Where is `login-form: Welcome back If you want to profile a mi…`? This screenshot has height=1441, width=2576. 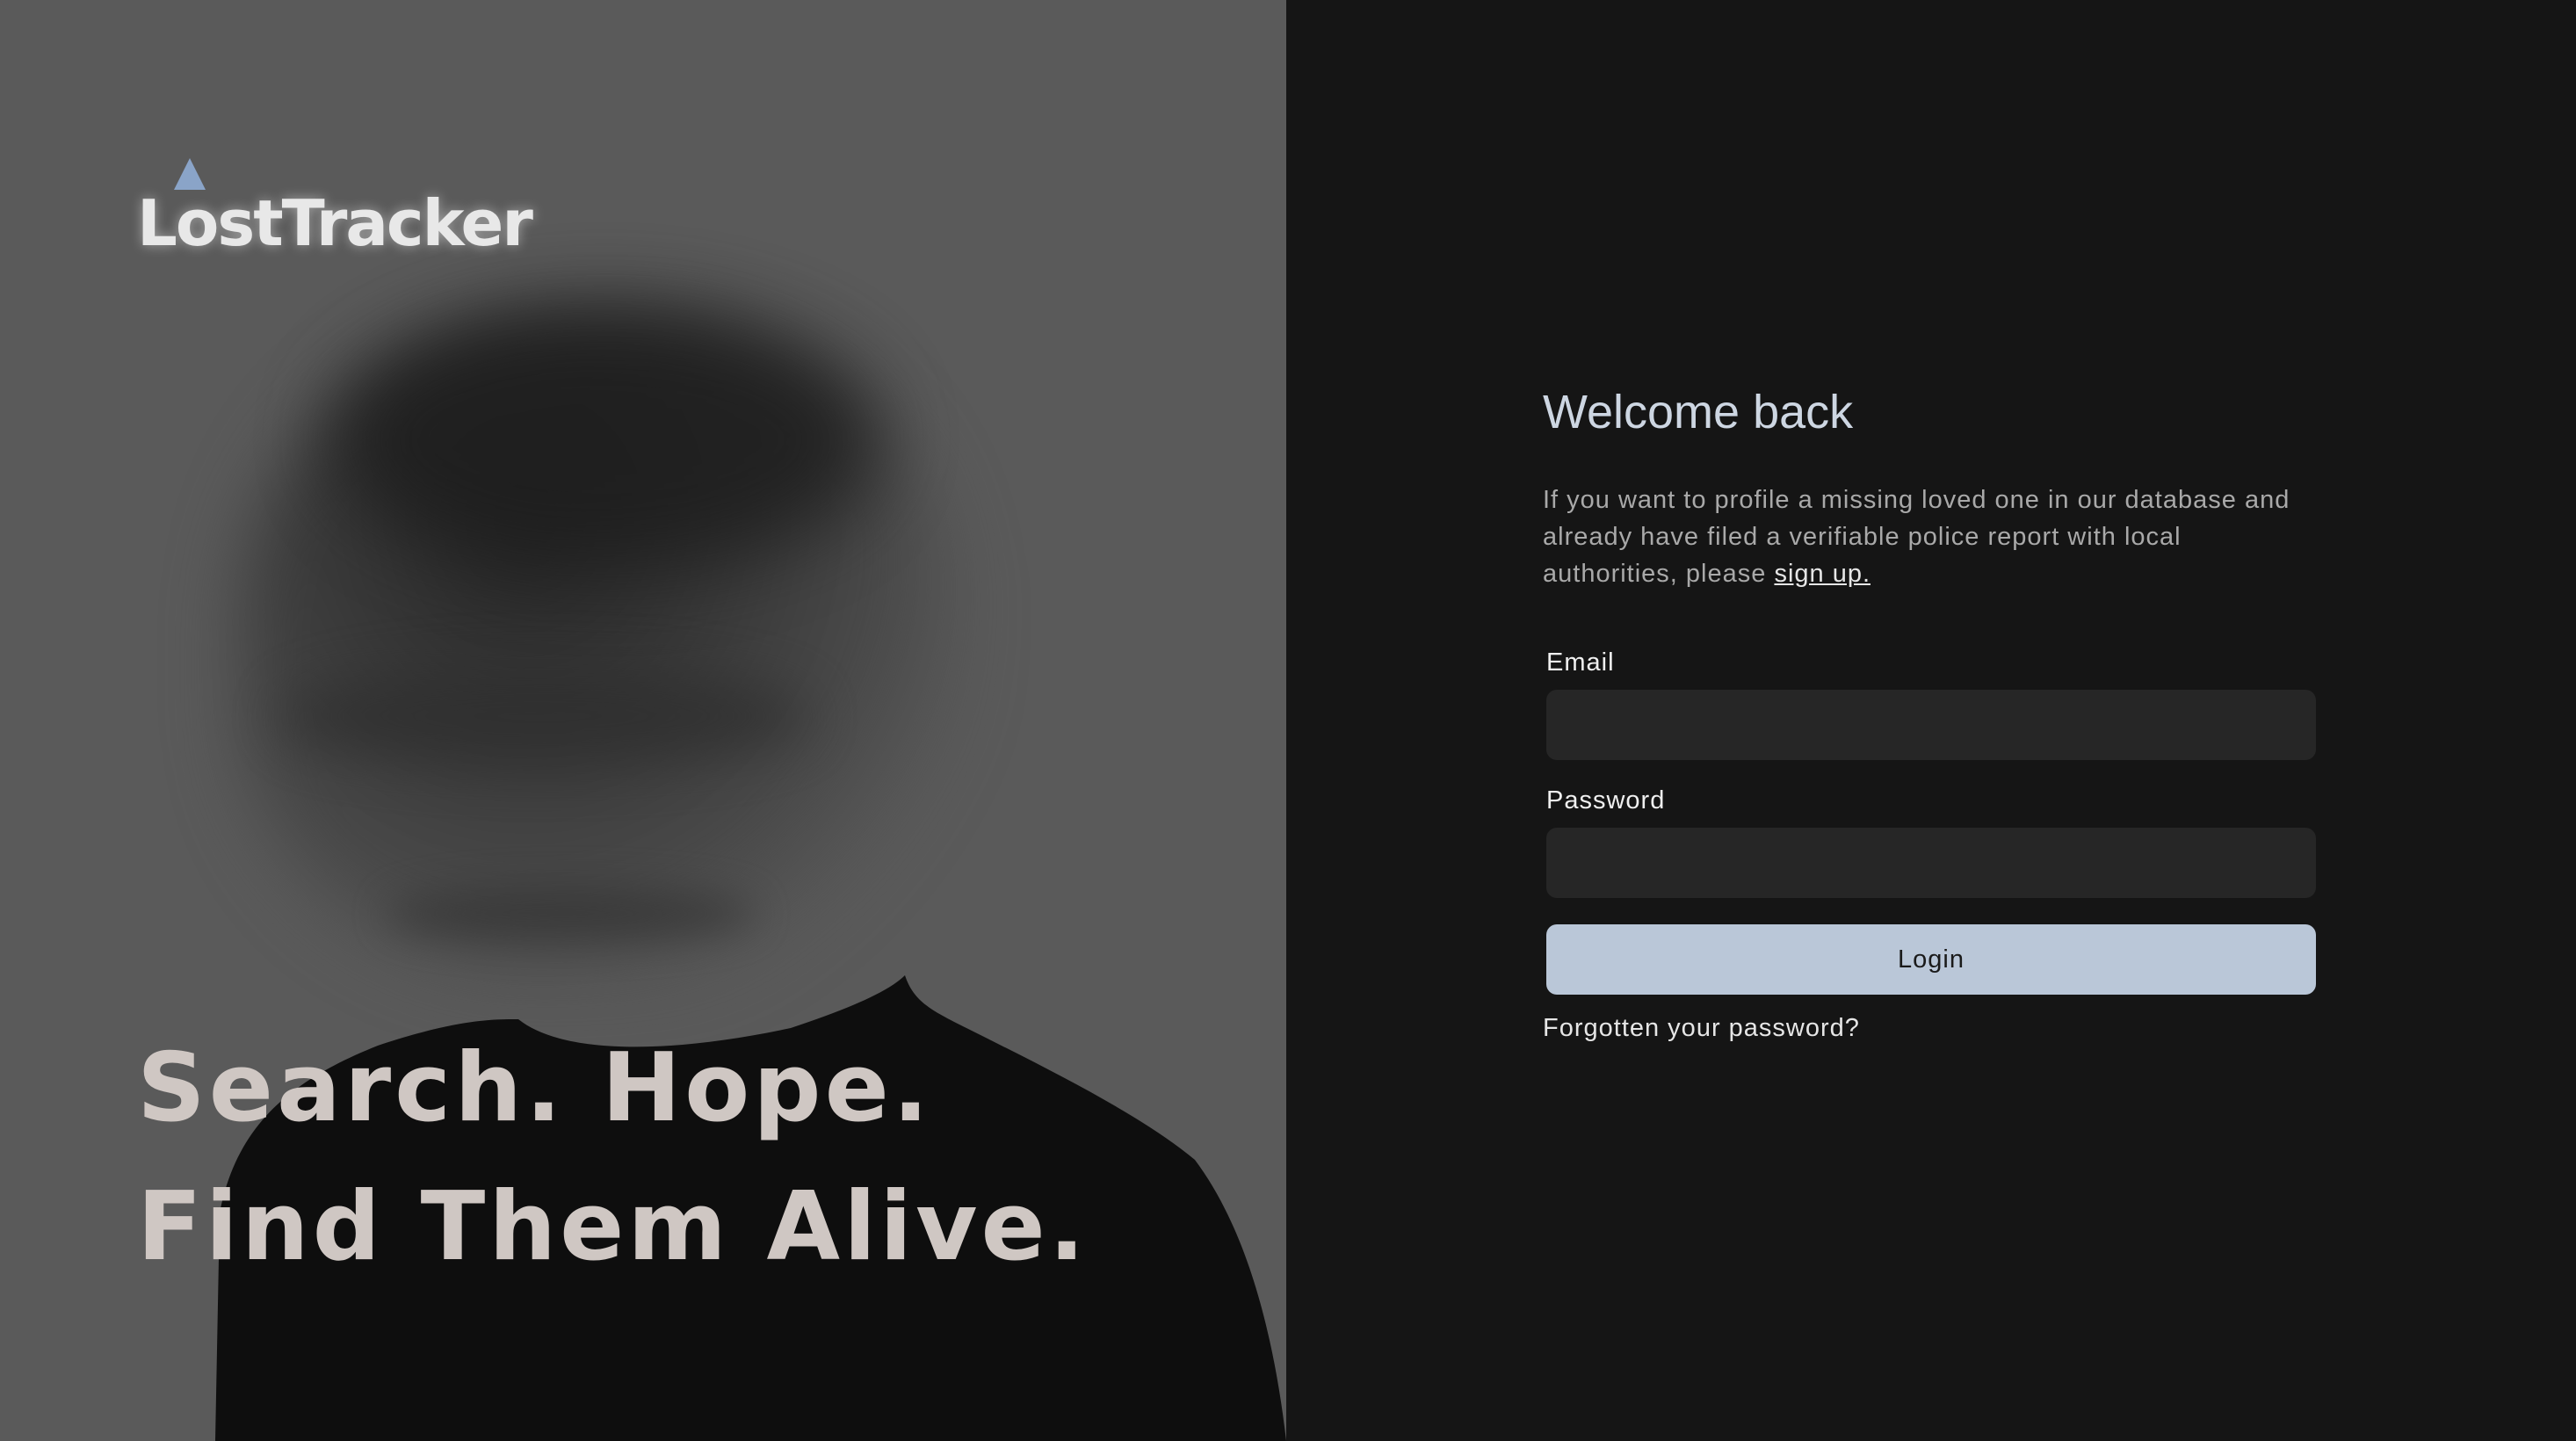
login-form: Welcome back If you want to profile a mi… is located at coordinates (1931, 713).